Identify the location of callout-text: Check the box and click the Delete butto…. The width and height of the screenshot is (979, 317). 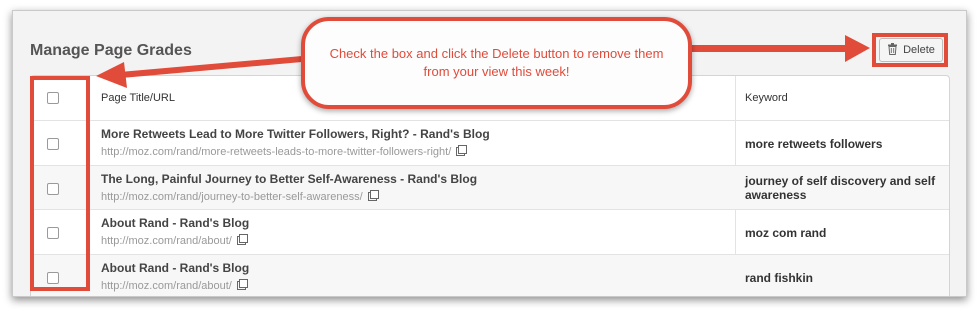
(496, 62).